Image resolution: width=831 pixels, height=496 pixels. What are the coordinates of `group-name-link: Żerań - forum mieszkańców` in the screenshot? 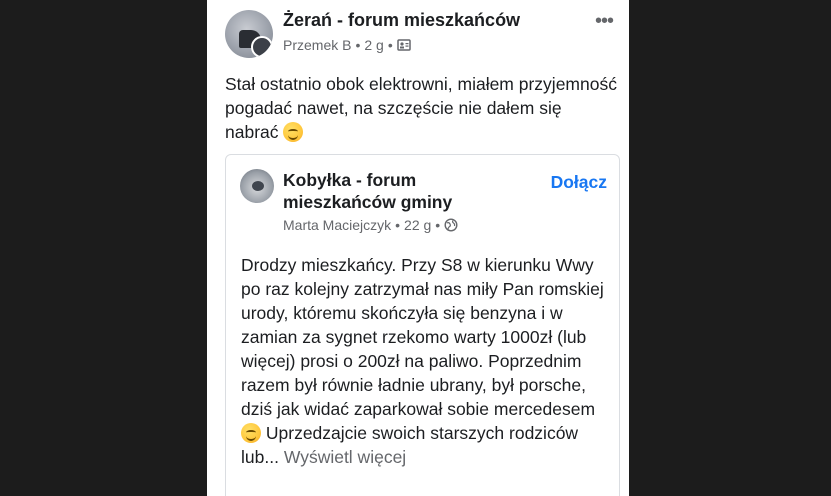 It's located at (401, 20).